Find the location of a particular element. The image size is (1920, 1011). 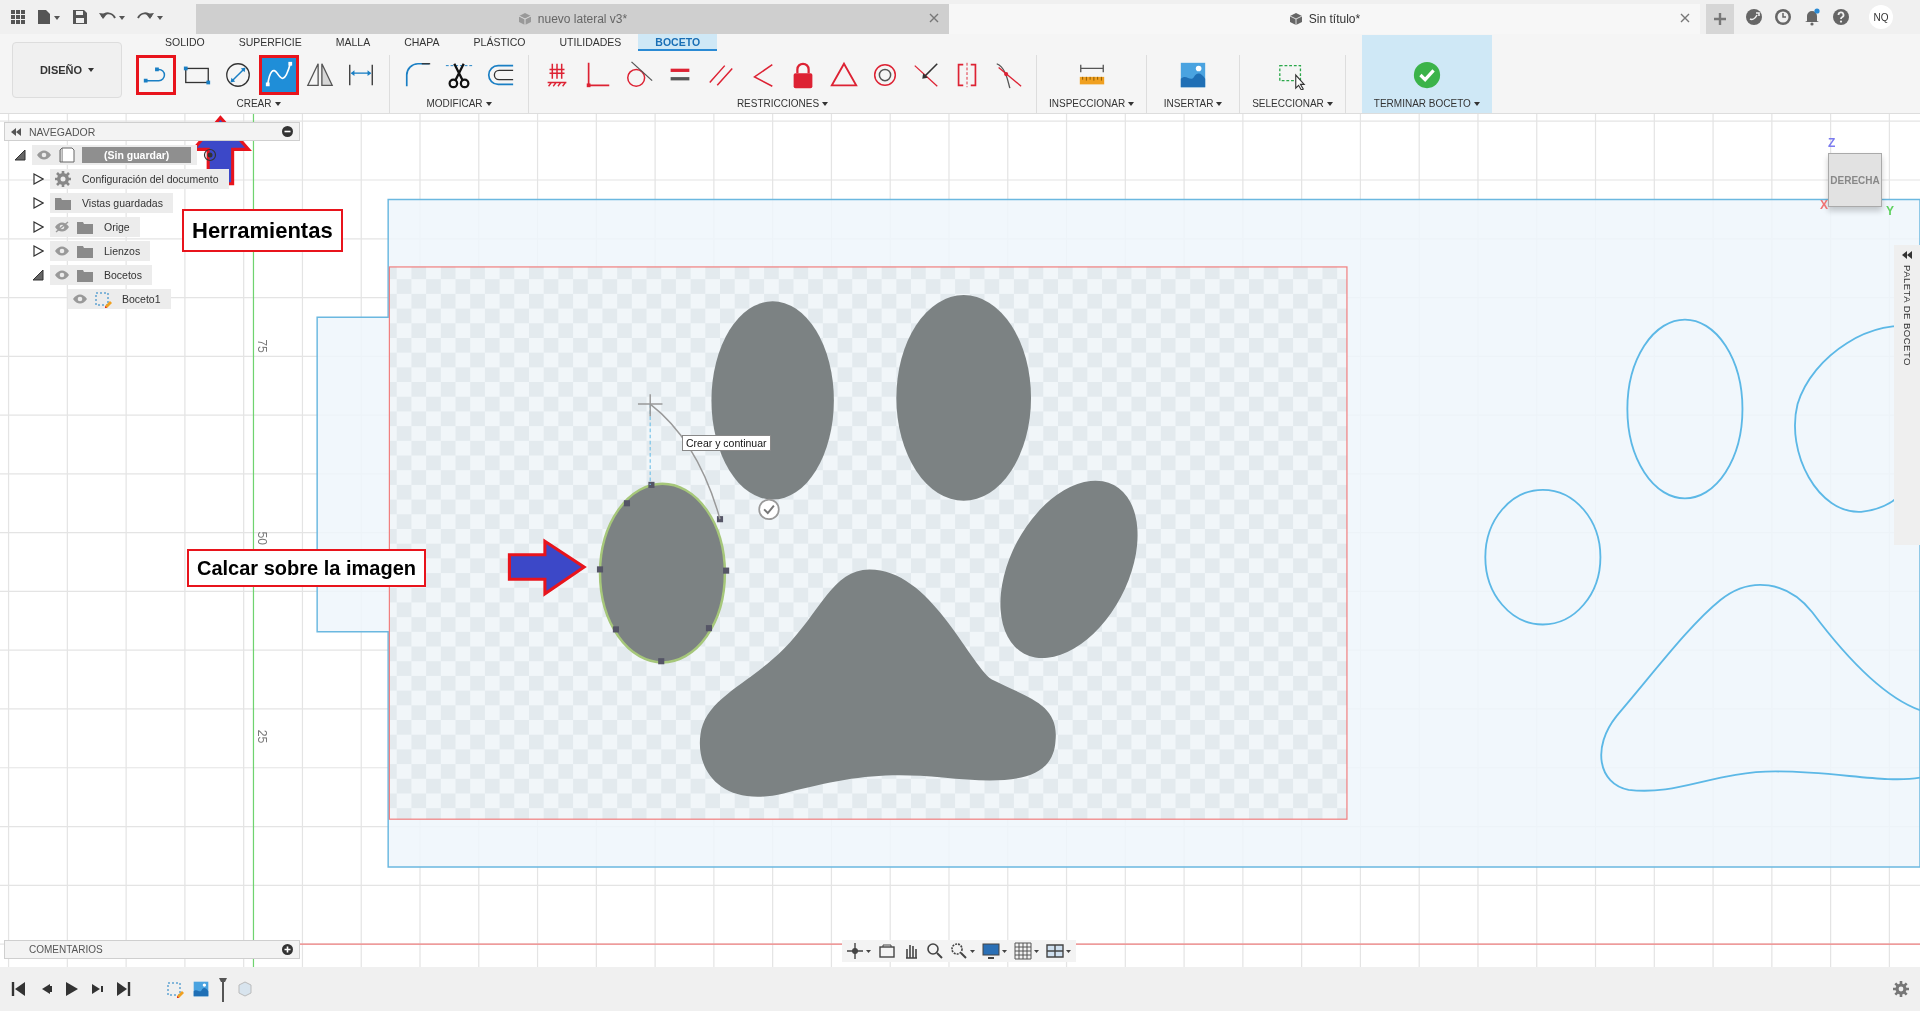

skip-forward-icon is located at coordinates (123, 989).